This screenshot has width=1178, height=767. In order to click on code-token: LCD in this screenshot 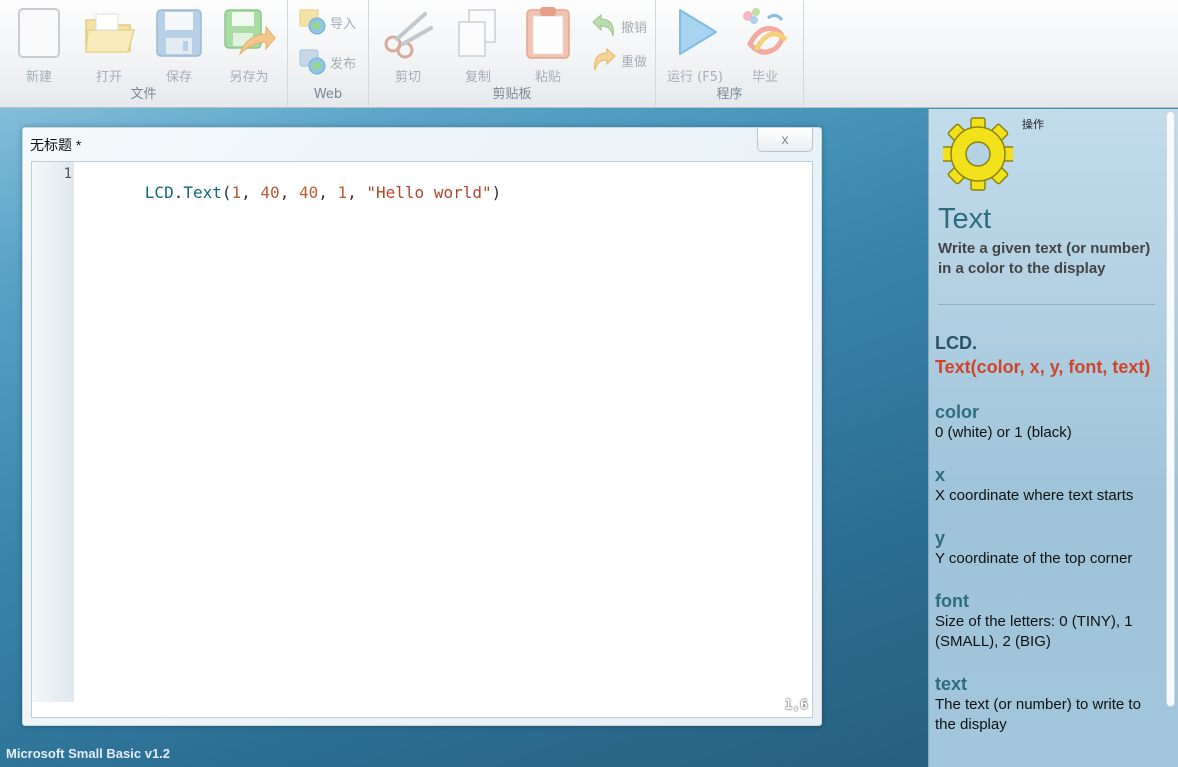, I will do `click(159, 192)`.